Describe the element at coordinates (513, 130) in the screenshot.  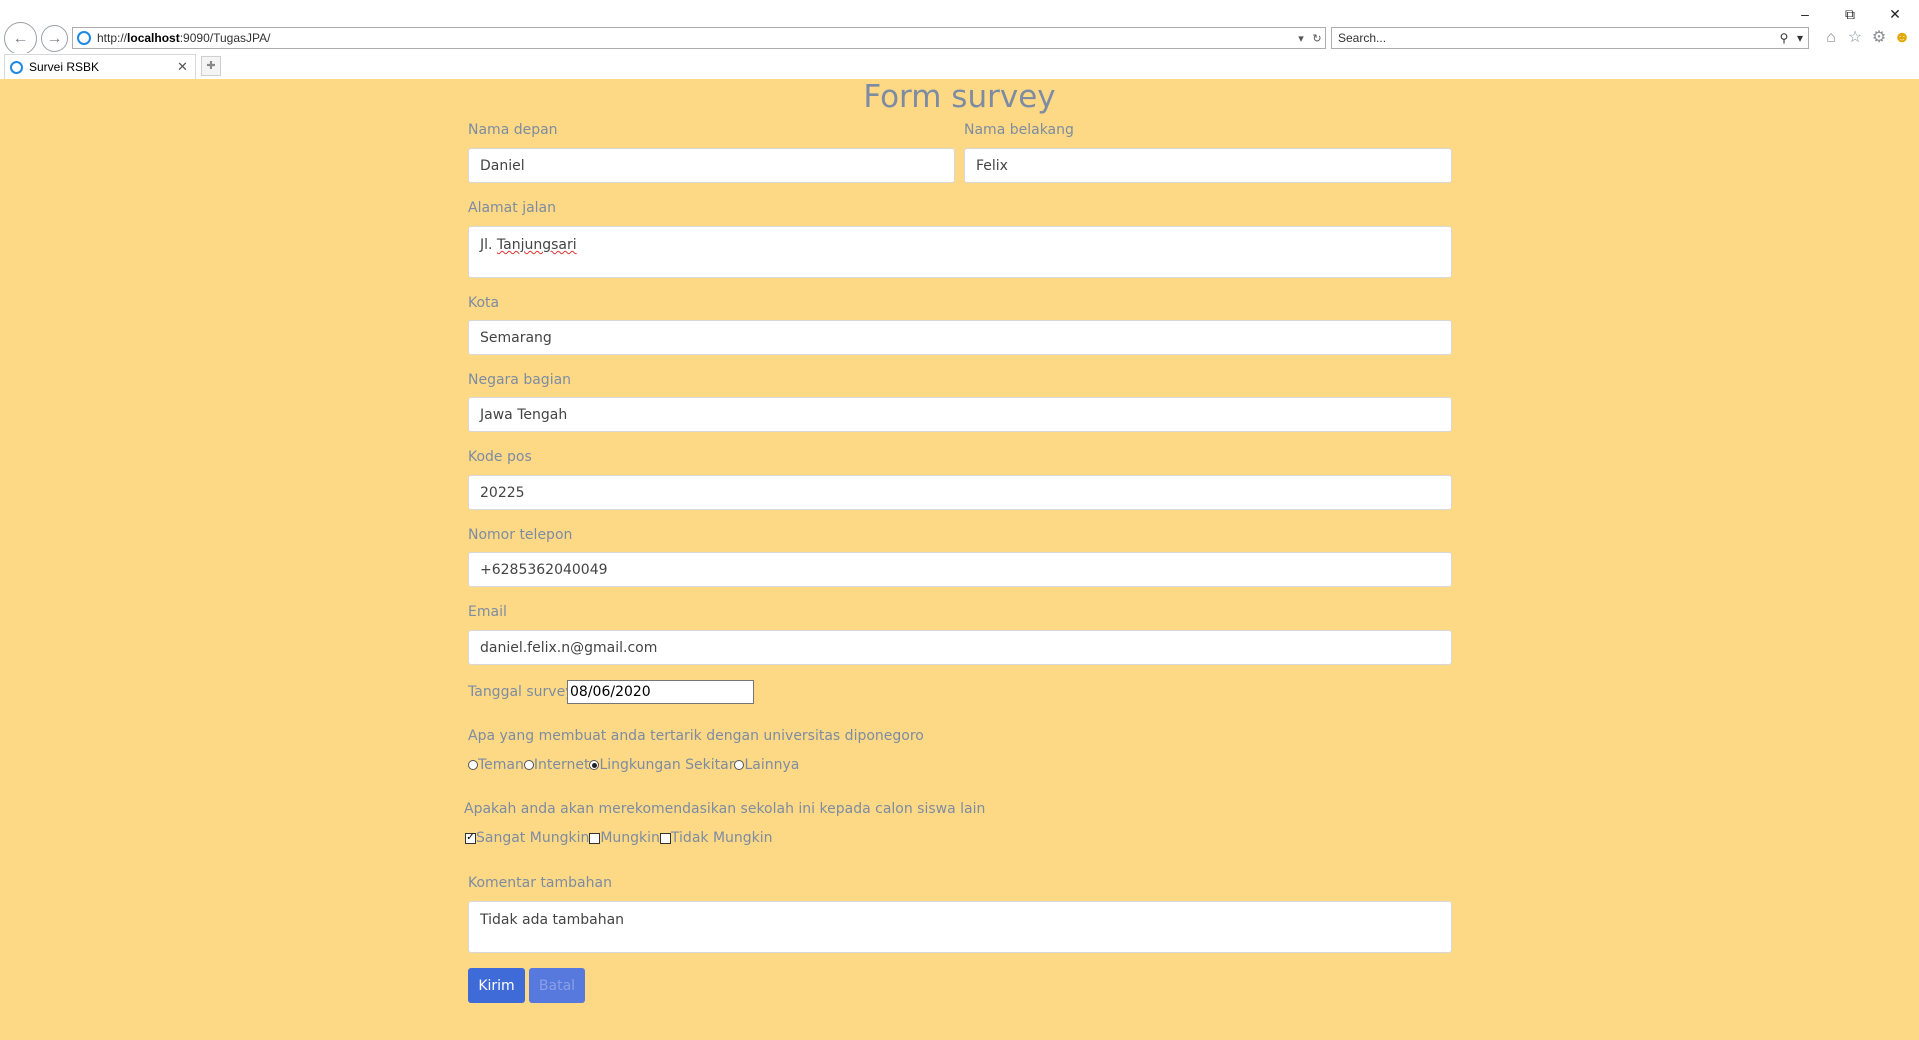
I see `first-name-label: Nama depan` at that location.